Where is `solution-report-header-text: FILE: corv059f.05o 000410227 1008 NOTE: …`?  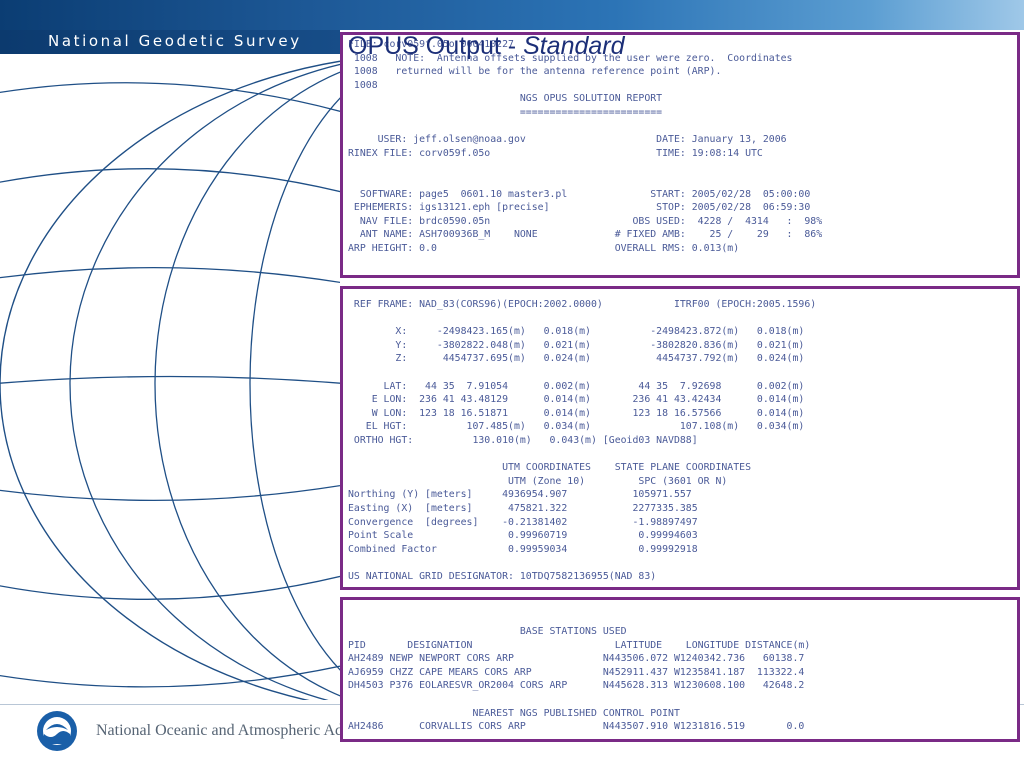
solution-report-header-text: FILE: corv059f.05o 000410227 1008 NOTE: … is located at coordinates (585, 146).